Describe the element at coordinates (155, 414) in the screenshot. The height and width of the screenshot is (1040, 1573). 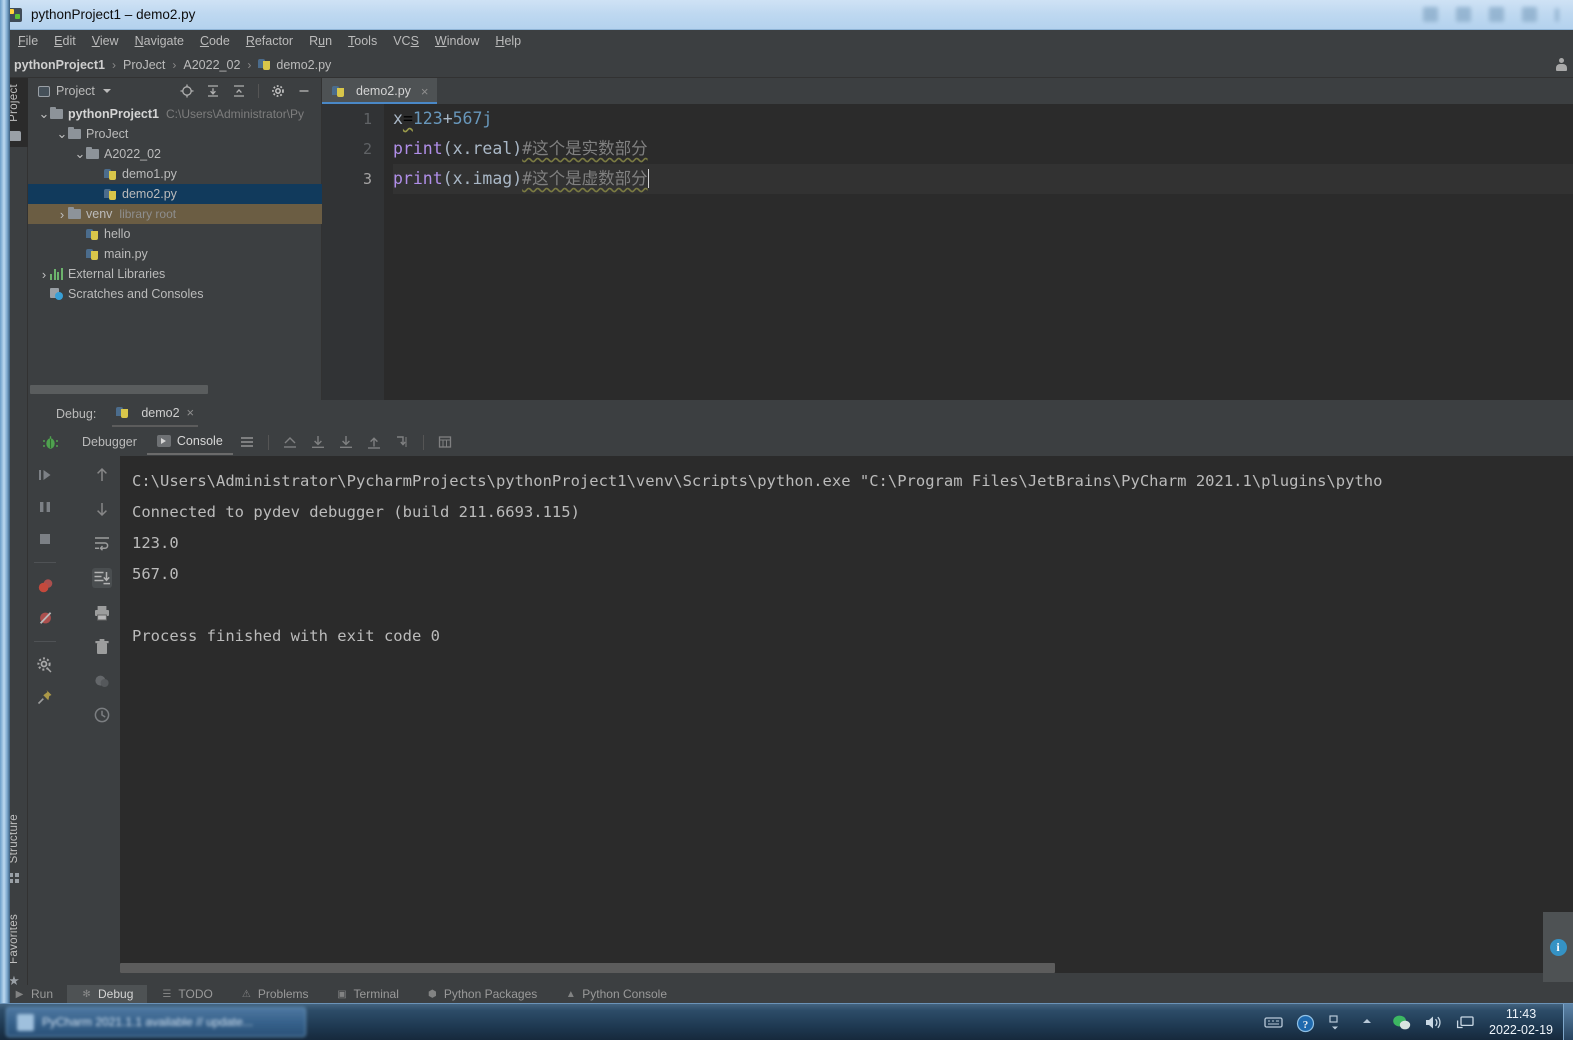
I see `debug-run-config-tab: demo2 ×` at that location.